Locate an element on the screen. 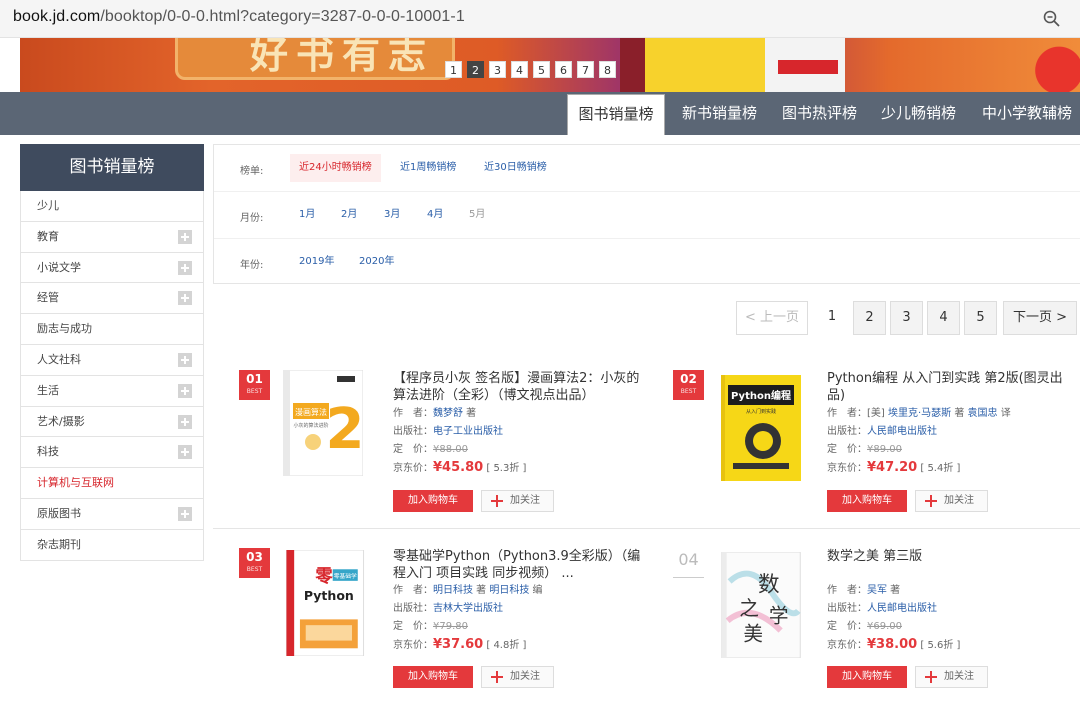 This screenshot has width=1080, height=708. tab-book-reviews: 图书热评榜 is located at coordinates (819, 113).